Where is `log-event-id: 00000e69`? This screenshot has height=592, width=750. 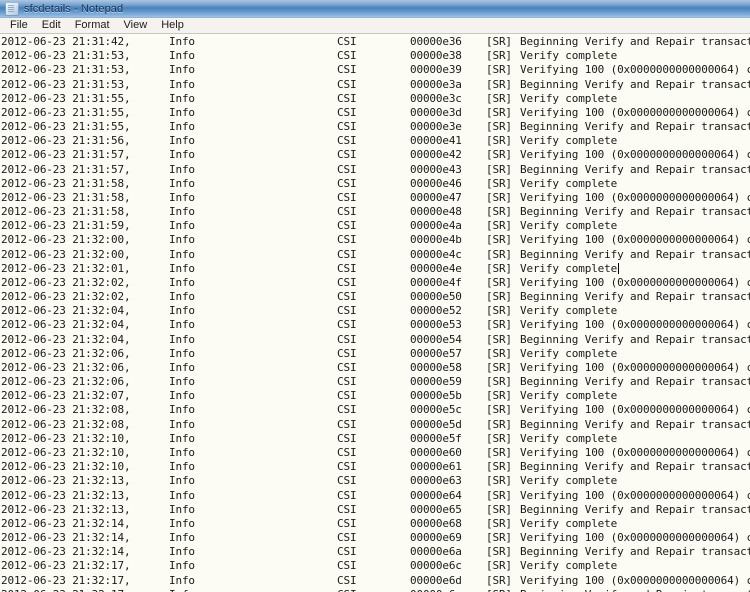
log-event-id: 00000e69 is located at coordinates (436, 538).